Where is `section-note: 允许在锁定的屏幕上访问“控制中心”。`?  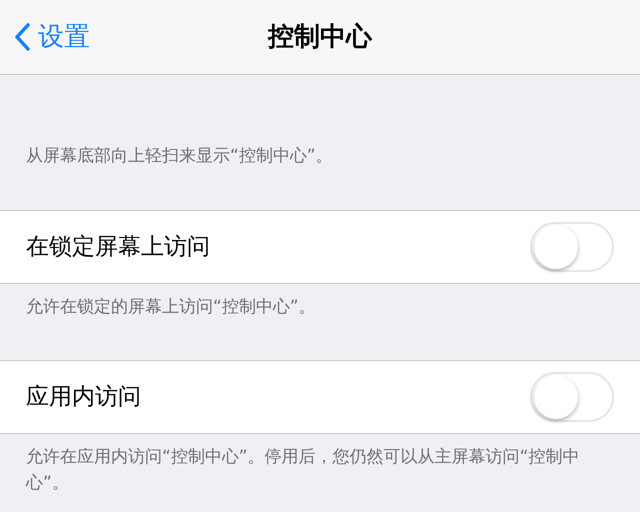
section-note: 允许在锁定的屏幕上访问“控制中心”。 is located at coordinates (171, 307).